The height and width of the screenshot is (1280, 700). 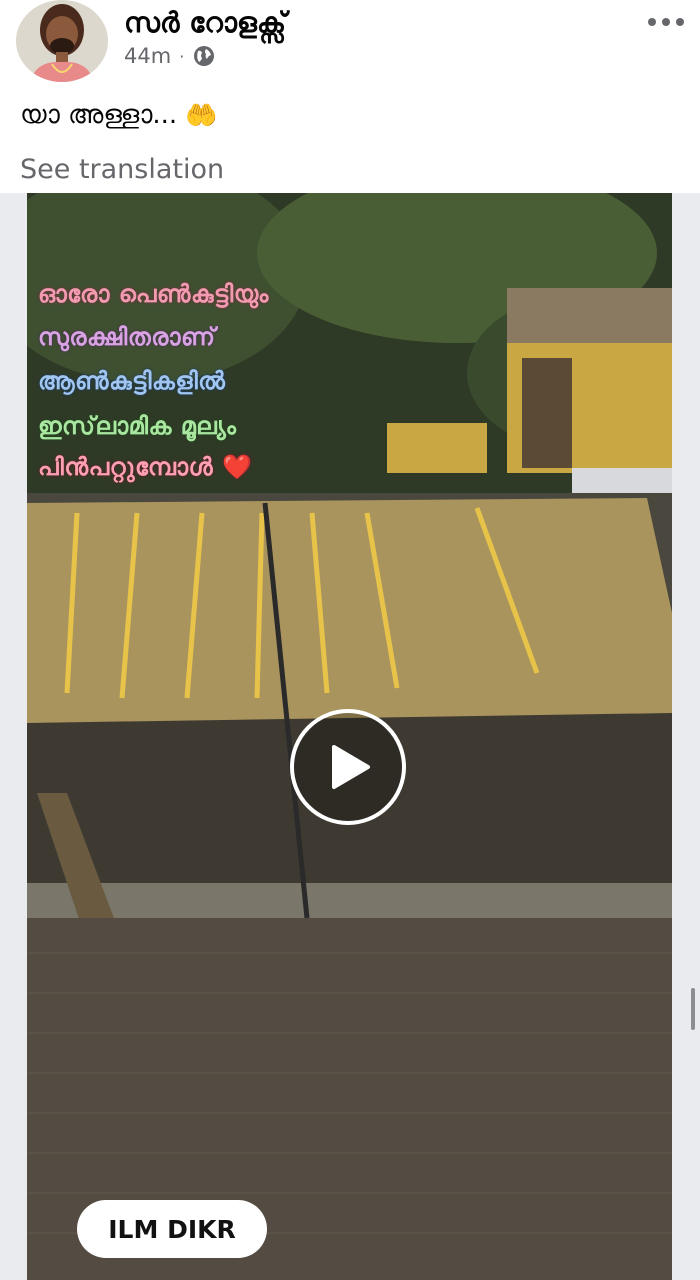 What do you see at coordinates (127, 337) in the screenshot?
I see `overlay-text-line-2: സുരക്ഷിതരാണ്` at bounding box center [127, 337].